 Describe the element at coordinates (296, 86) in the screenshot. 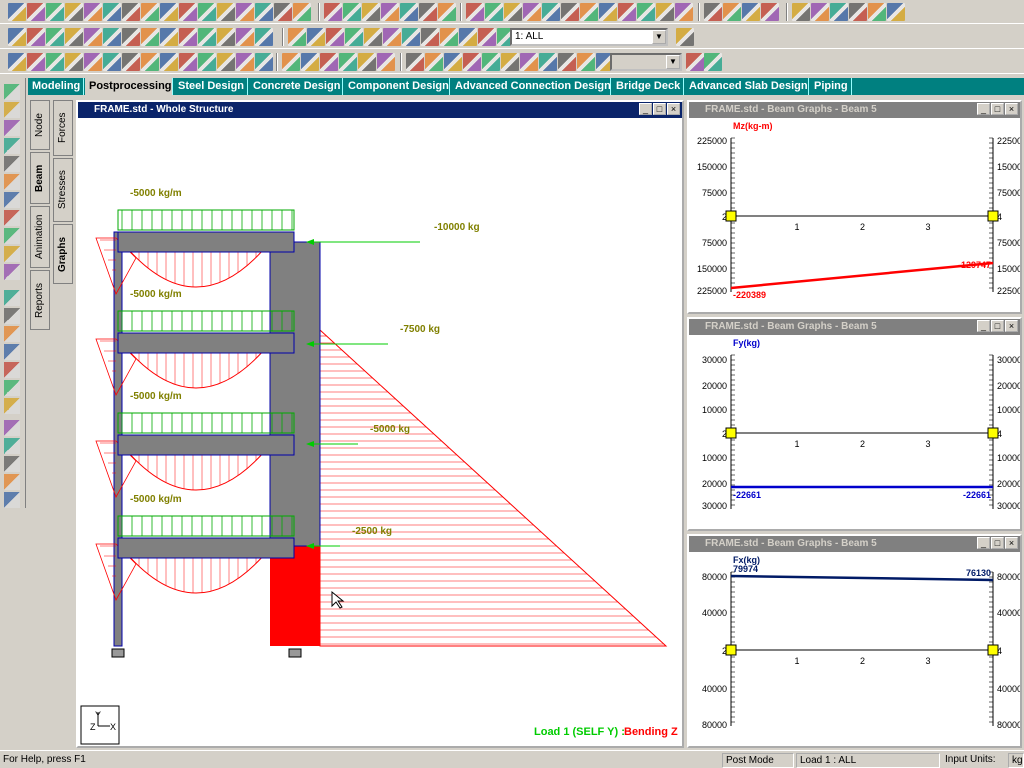

I see `tab-concrete-design: Concrete Design` at that location.